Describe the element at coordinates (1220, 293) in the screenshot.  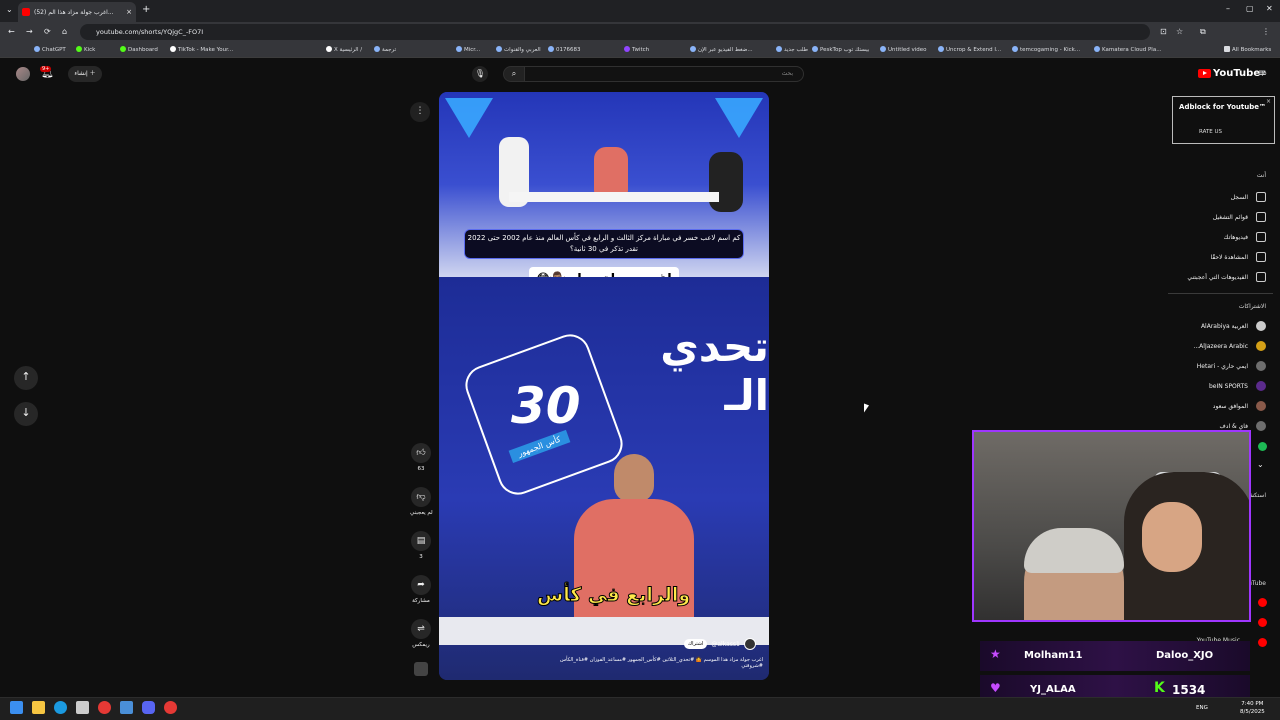
I see `divider` at that location.